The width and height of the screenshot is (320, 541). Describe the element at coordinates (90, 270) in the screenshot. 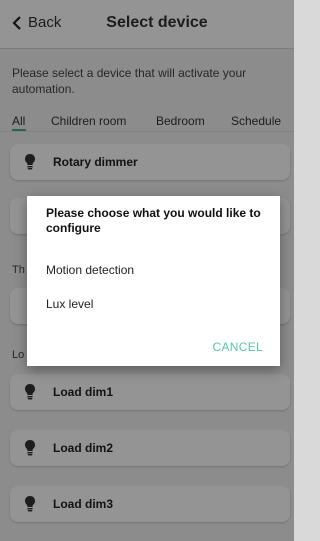

I see `option-motion-detection: Motion detection` at that location.